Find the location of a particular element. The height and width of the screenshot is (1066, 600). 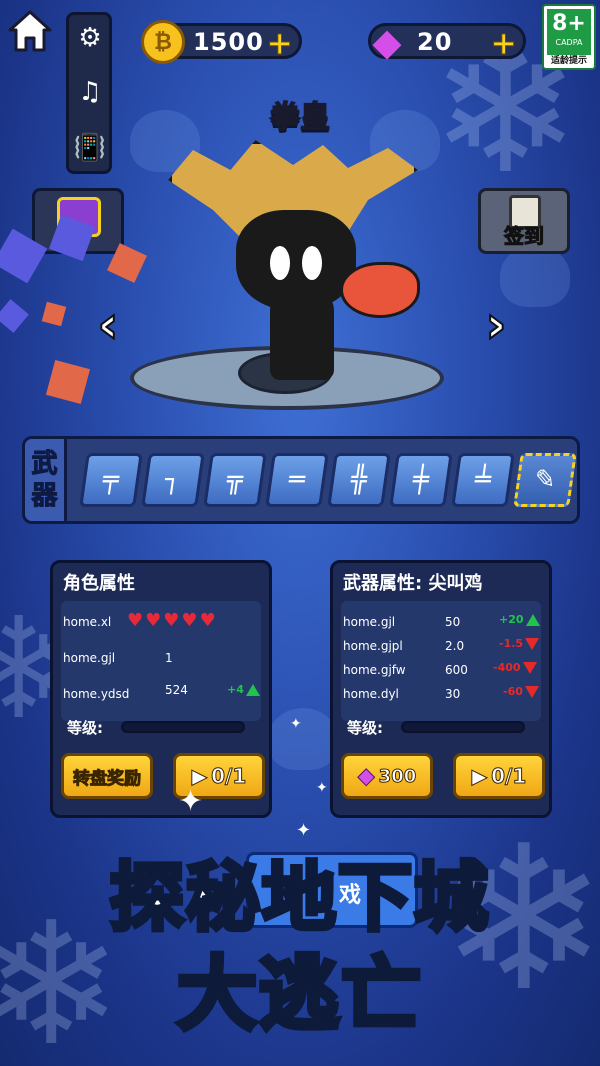

home-icon is located at coordinates (30, 31).